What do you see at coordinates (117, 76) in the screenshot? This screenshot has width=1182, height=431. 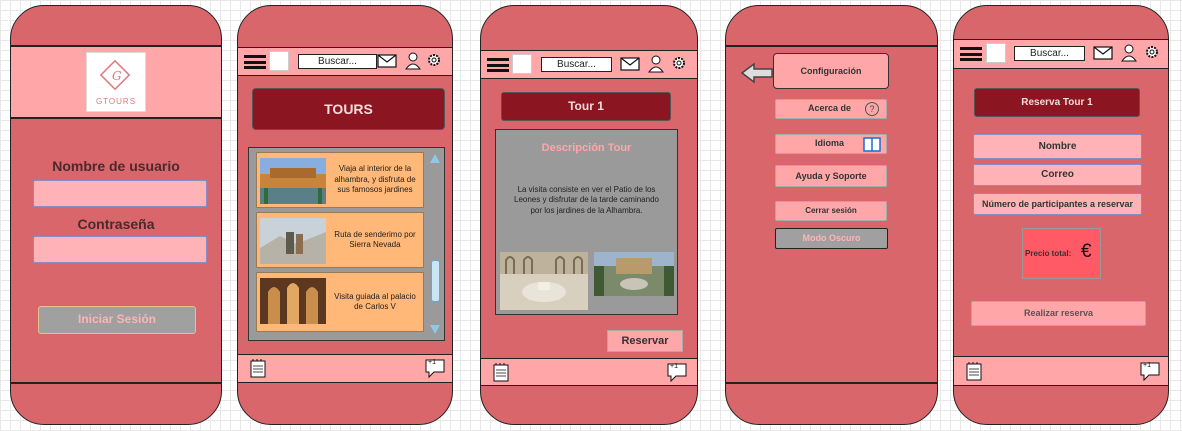 I see `svg-text: G` at bounding box center [117, 76].